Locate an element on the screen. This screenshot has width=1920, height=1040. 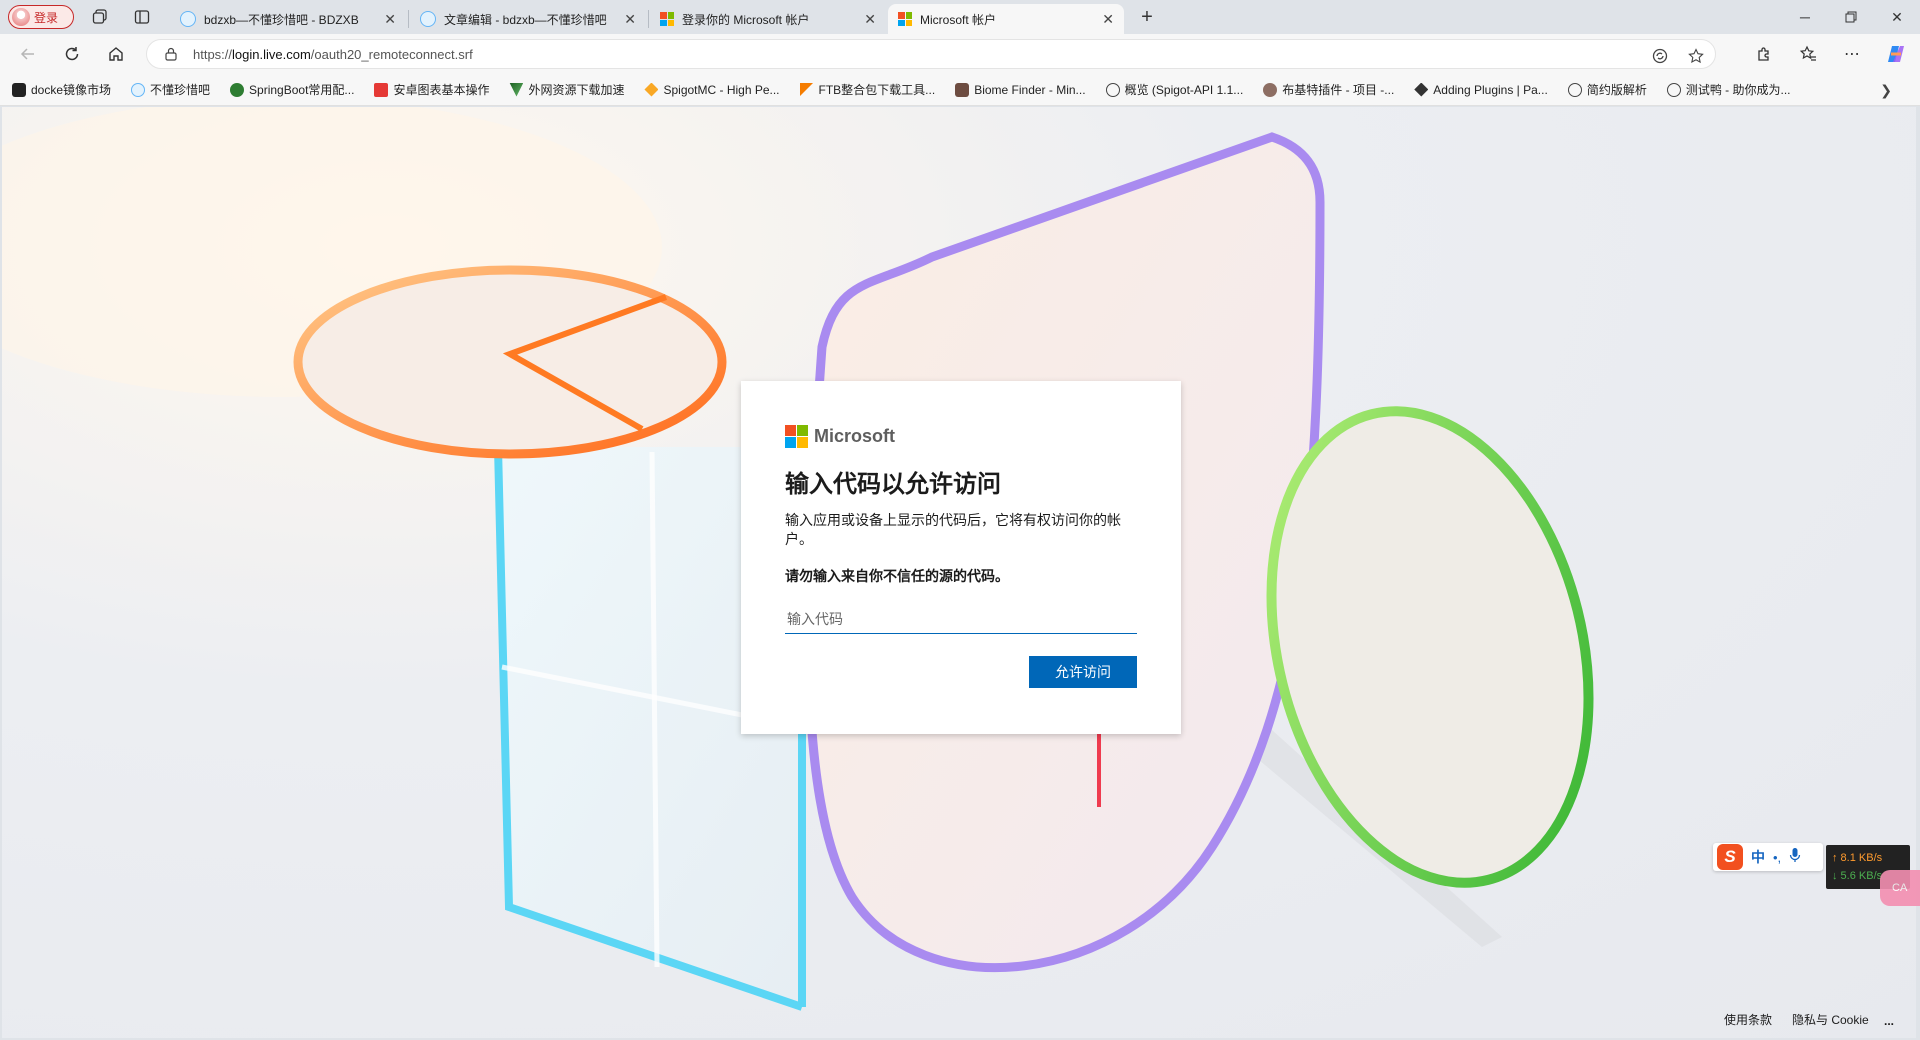
favorite-item: docke镜像市场 is located at coordinates (61, 89).